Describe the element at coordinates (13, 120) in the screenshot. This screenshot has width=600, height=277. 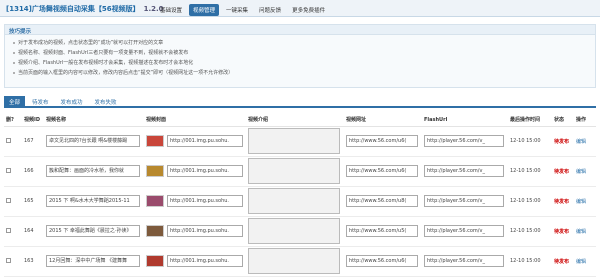
I see `col-delete: 删?` at that location.